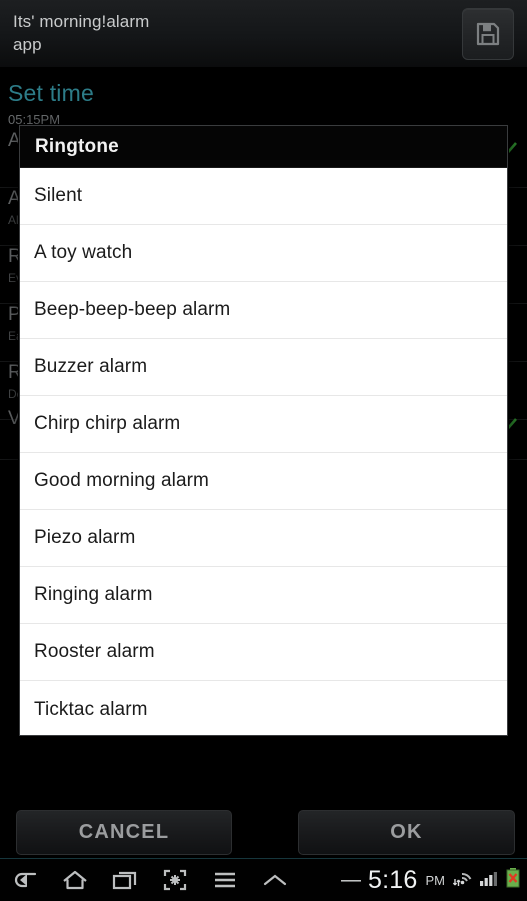 The width and height of the screenshot is (527, 901). I want to click on list-item-label: Rooster alarm, so click(94, 651).